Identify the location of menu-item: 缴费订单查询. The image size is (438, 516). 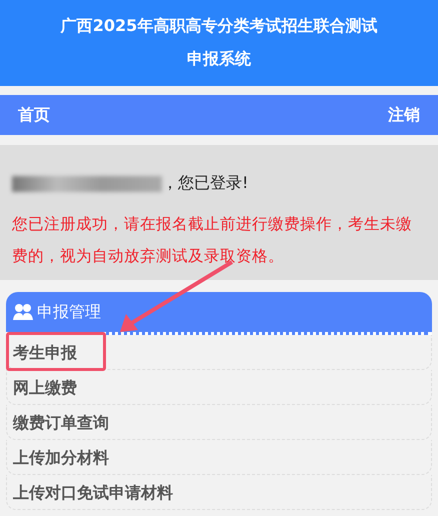
(219, 422).